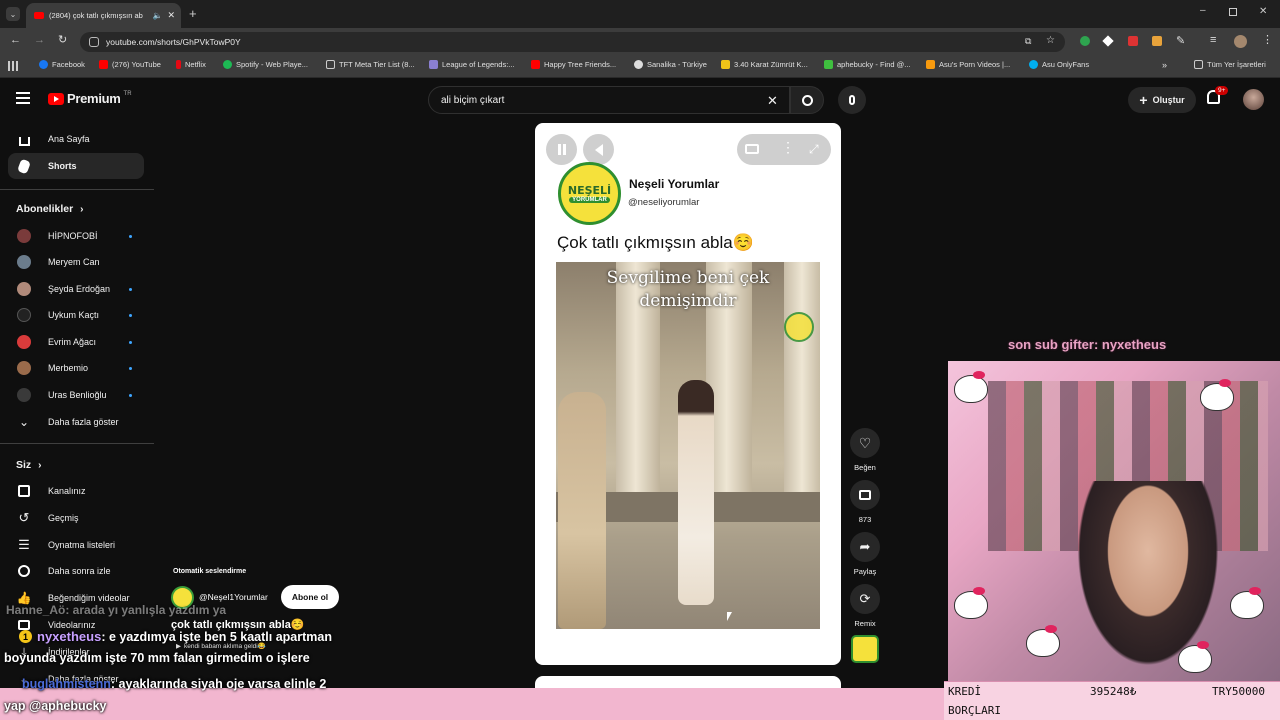 Image resolution: width=1280 pixels, height=720 pixels. What do you see at coordinates (589, 190) in the screenshot?
I see `logo-text-top: NEŞELİ` at bounding box center [589, 190].